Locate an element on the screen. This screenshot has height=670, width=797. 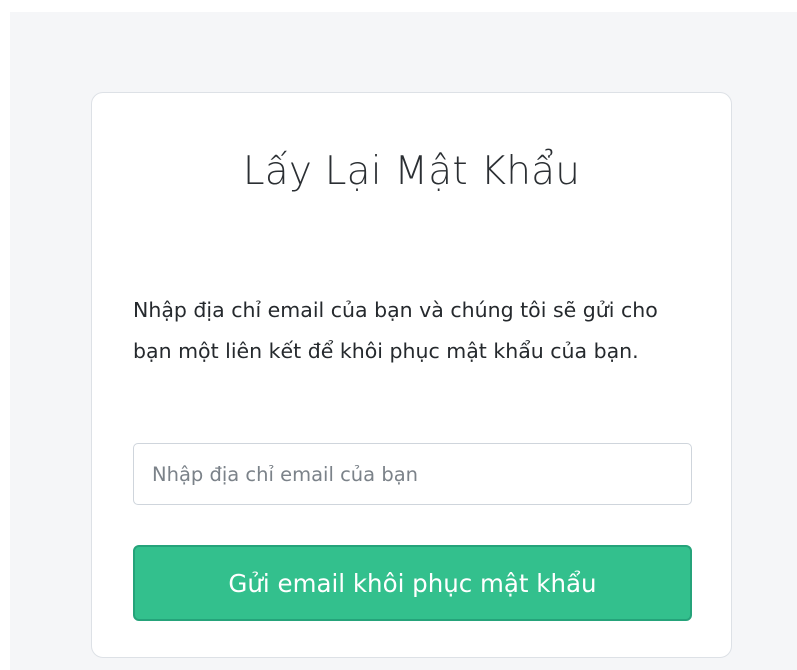
page-title: Lấy Lại Mật Khẩu is located at coordinates (411, 171).